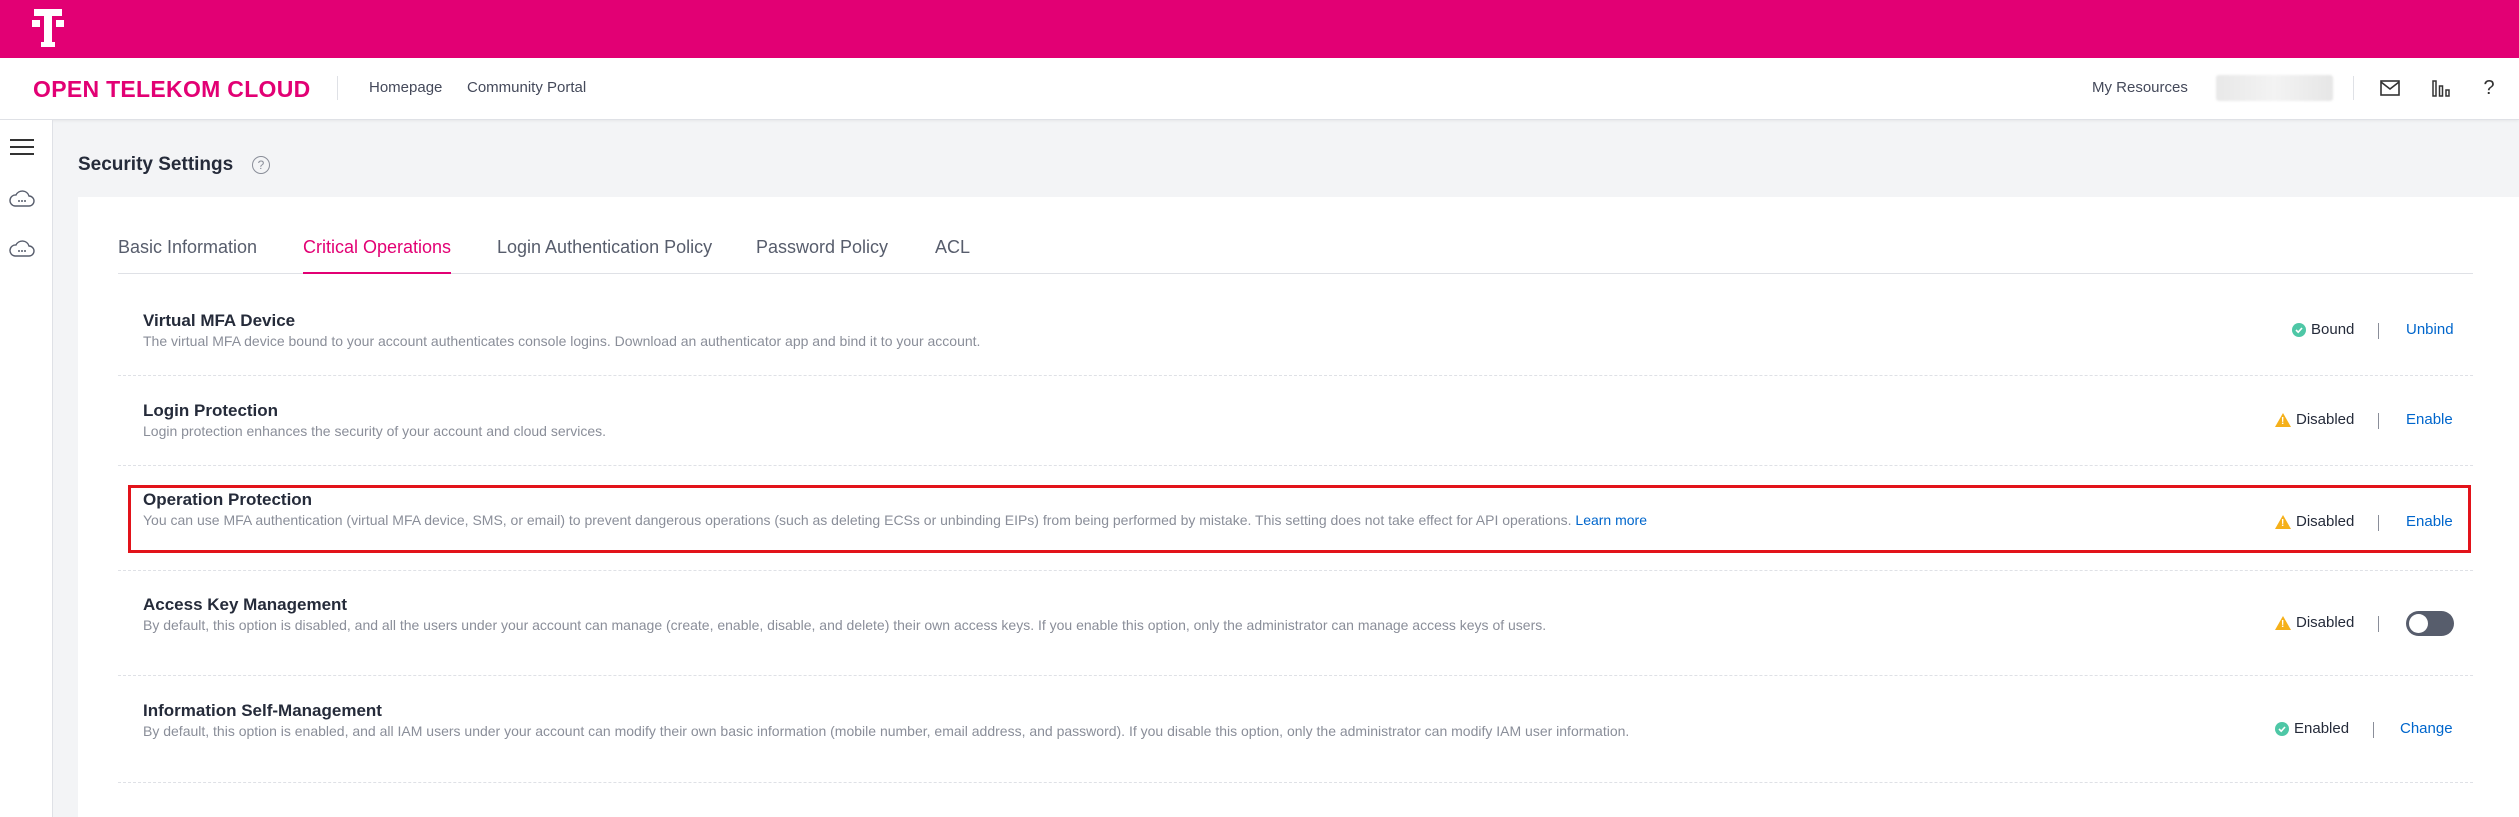  Describe the element at coordinates (2426, 728) in the screenshot. I see `change-link: Change` at that location.